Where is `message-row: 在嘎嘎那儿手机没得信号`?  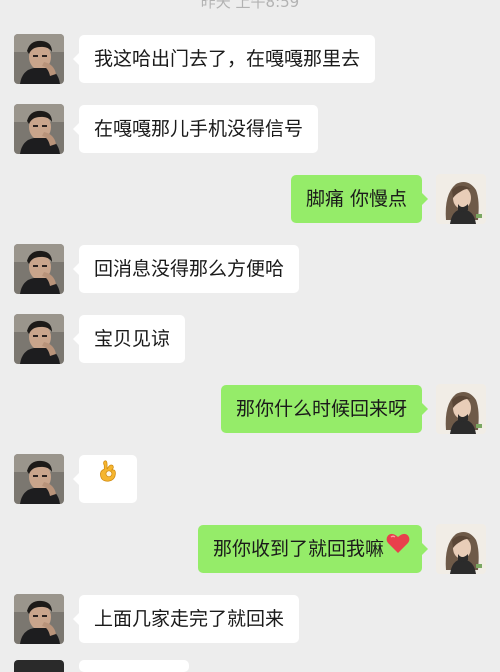 message-row: 在嘎嘎那儿手机没得信号 is located at coordinates (250, 129).